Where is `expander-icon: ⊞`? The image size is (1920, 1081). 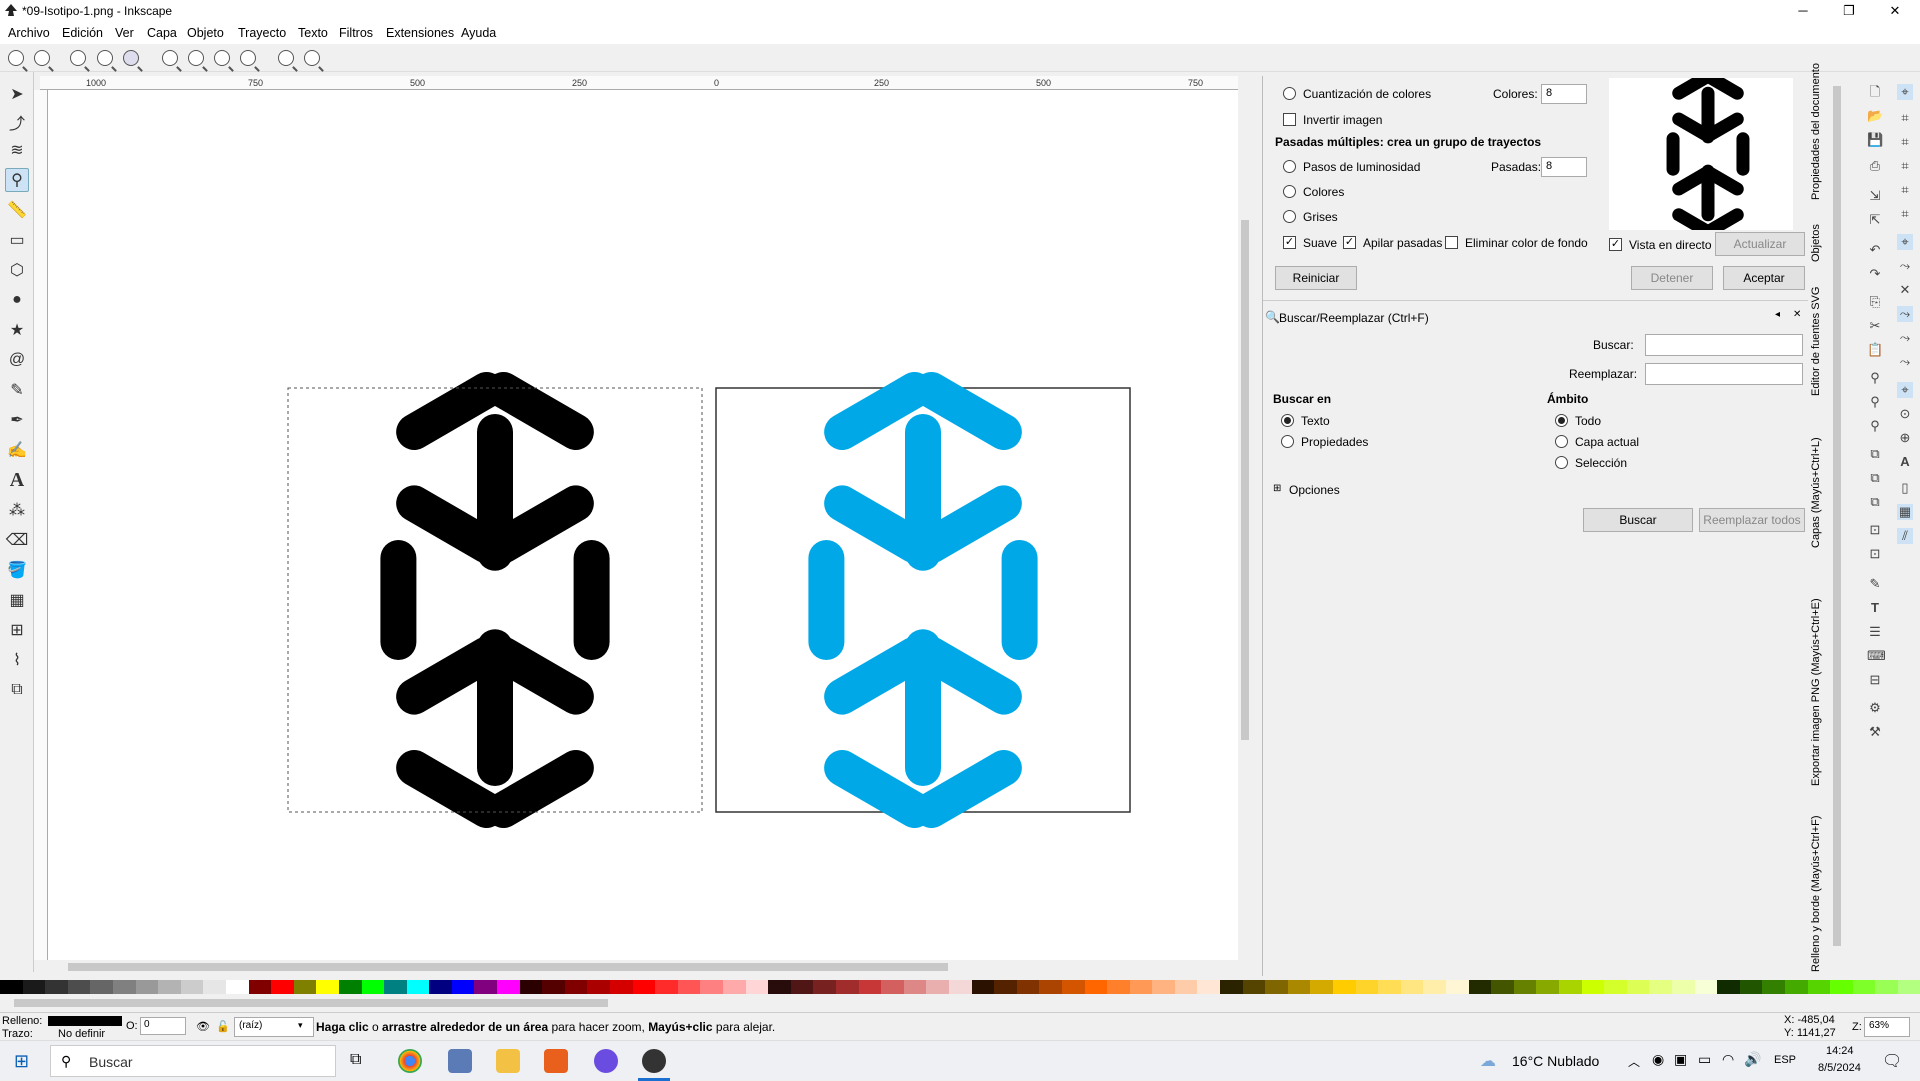
expander-icon: ⊞ is located at coordinates (1277, 488).